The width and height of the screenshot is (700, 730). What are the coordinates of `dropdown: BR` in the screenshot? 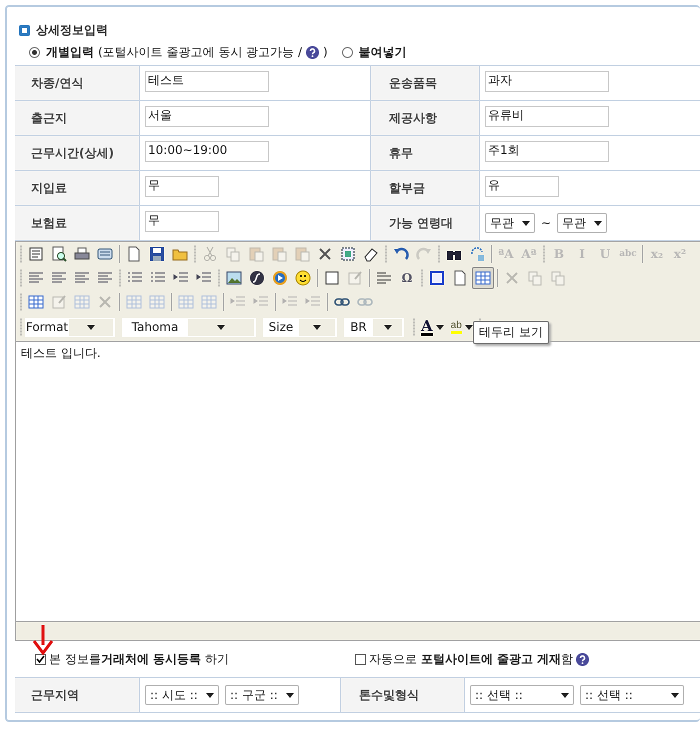 It's located at (374, 327).